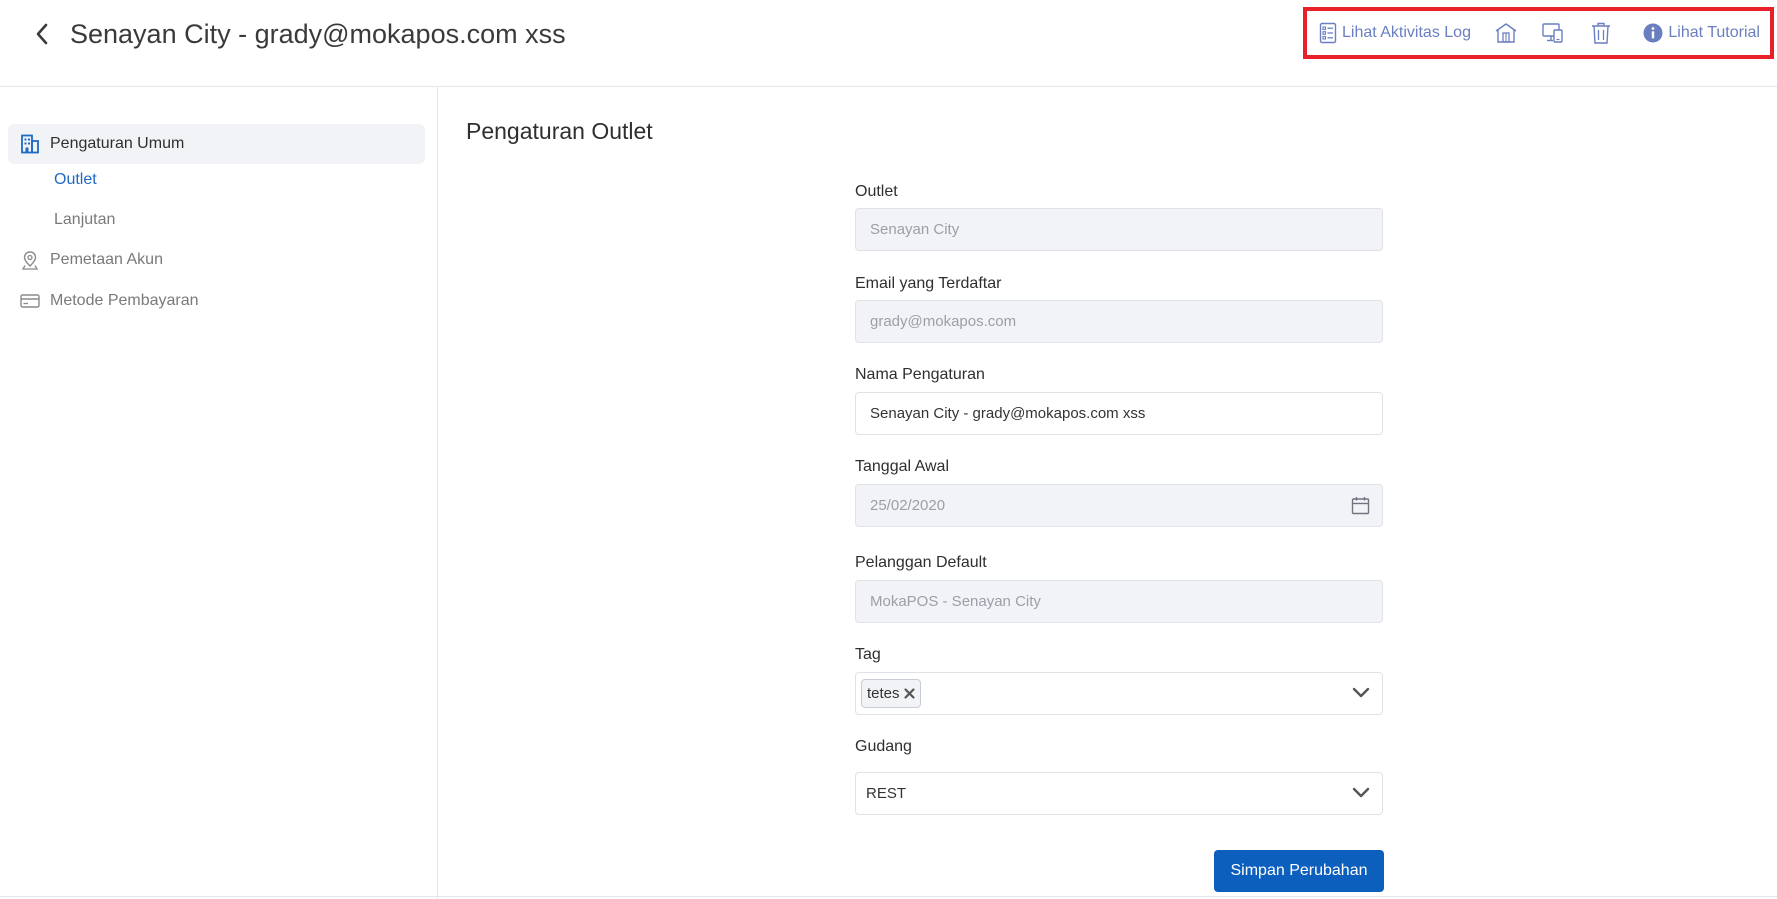 Image resolution: width=1777 pixels, height=899 pixels. I want to click on sidebar-item-account-mapping-label: Pemetaan Akun, so click(106, 259).